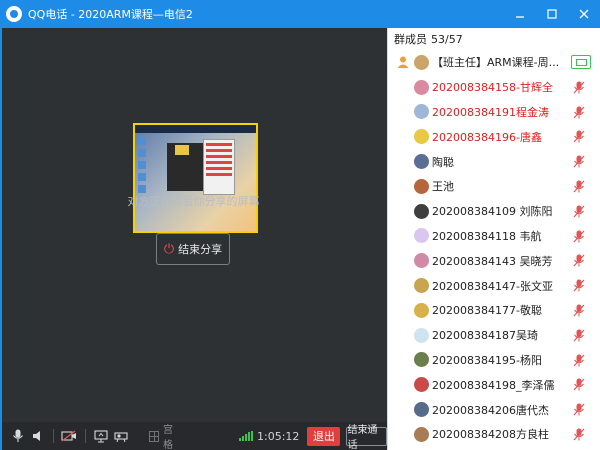  Describe the element at coordinates (14, 14) in the screenshot. I see `qq-logo-icon` at that location.